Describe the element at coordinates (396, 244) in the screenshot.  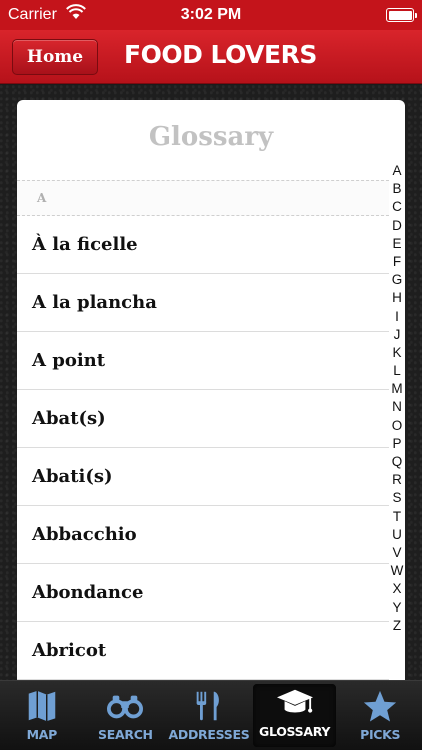
I see `index-letter-e: E` at that location.